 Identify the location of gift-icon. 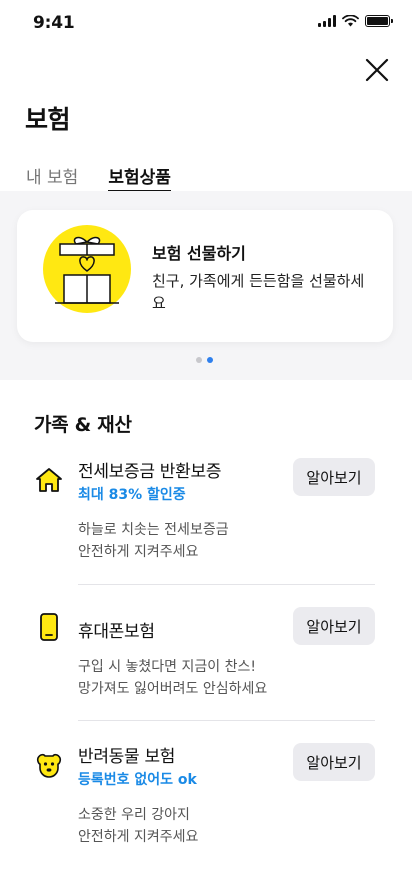
(87, 270).